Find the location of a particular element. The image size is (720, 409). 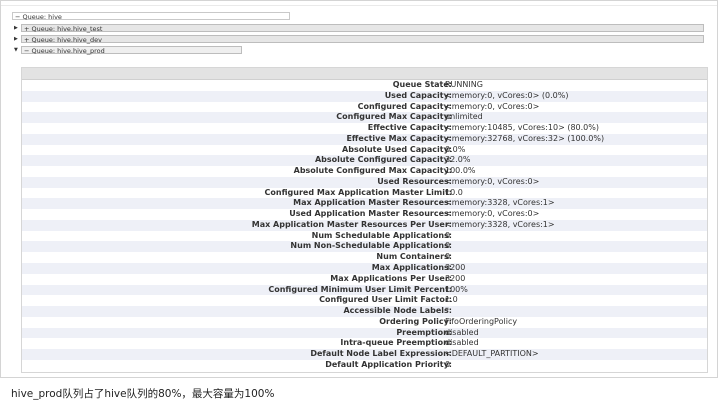

detail-key: Ordering Policy: is located at coordinates (415, 321).